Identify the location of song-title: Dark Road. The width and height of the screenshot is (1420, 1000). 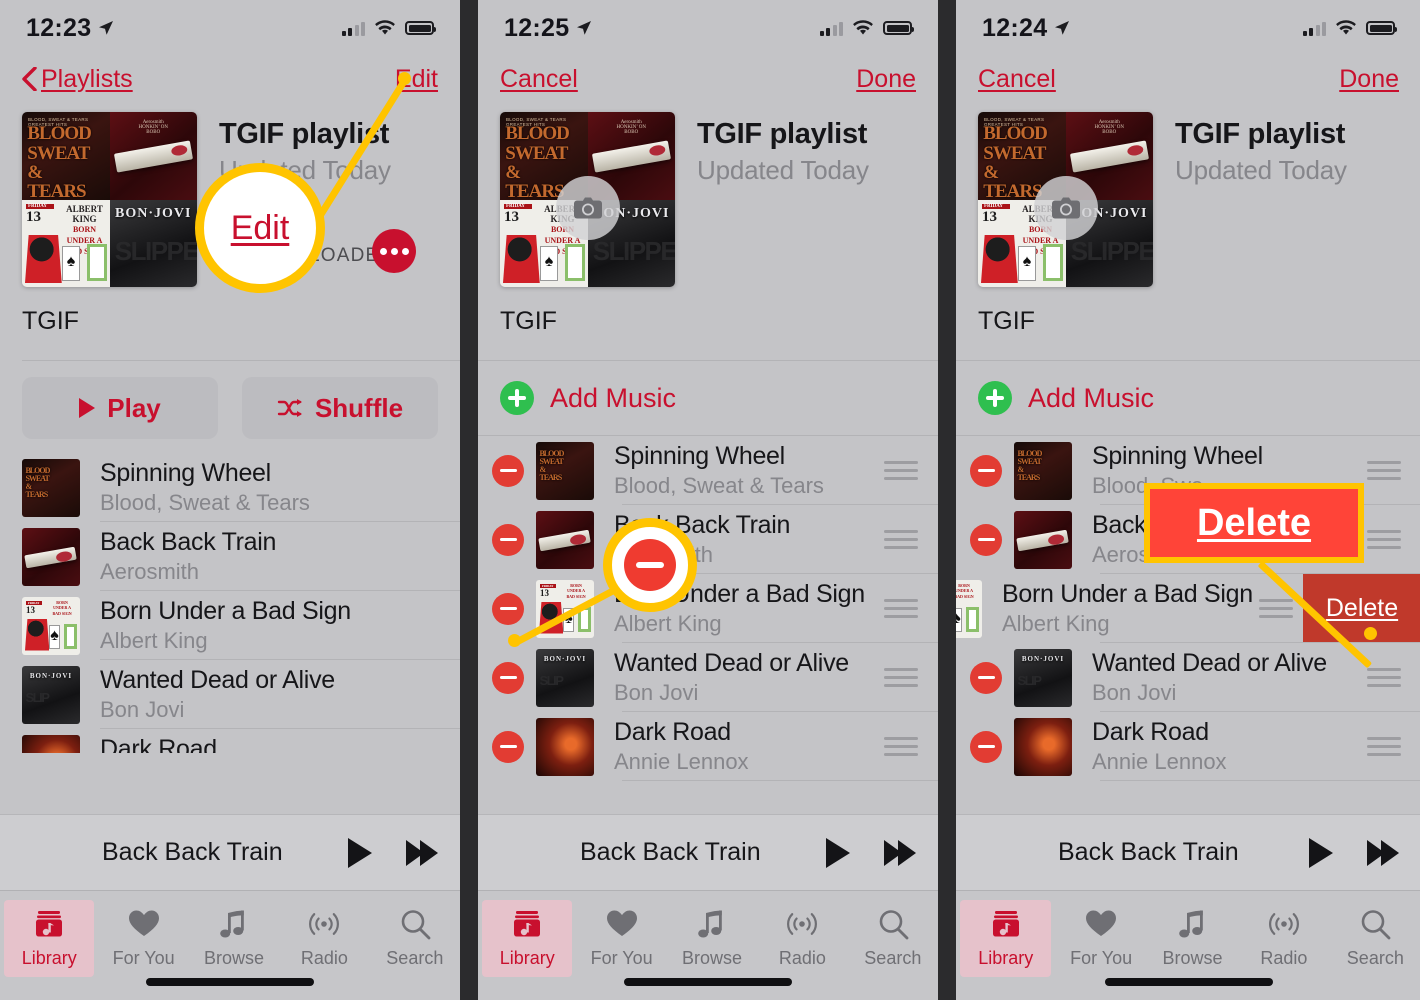
(158, 744).